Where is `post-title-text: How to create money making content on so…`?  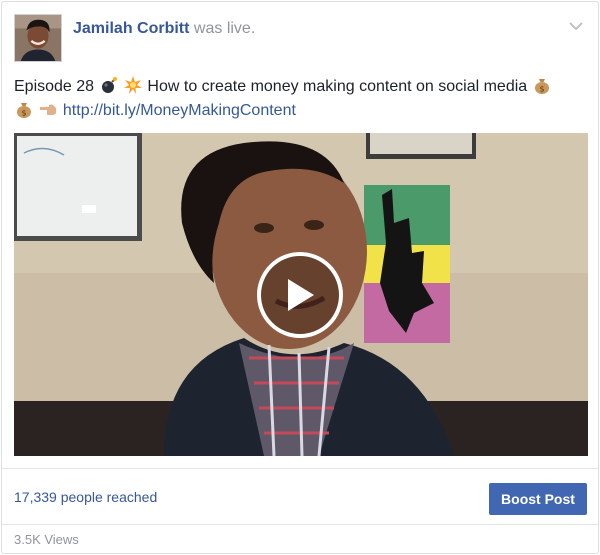 post-title-text: How to create money making content on so… is located at coordinates (337, 86).